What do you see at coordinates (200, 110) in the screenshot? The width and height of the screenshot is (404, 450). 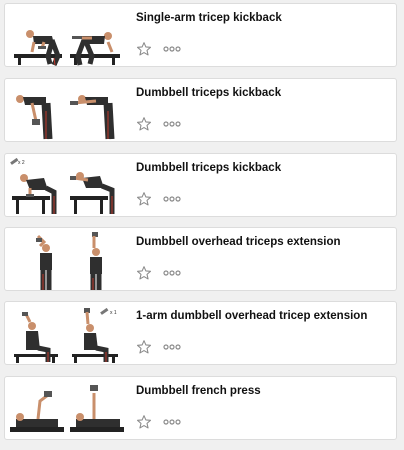 I see `exercise-card: Dumbbell triceps kickback` at bounding box center [200, 110].